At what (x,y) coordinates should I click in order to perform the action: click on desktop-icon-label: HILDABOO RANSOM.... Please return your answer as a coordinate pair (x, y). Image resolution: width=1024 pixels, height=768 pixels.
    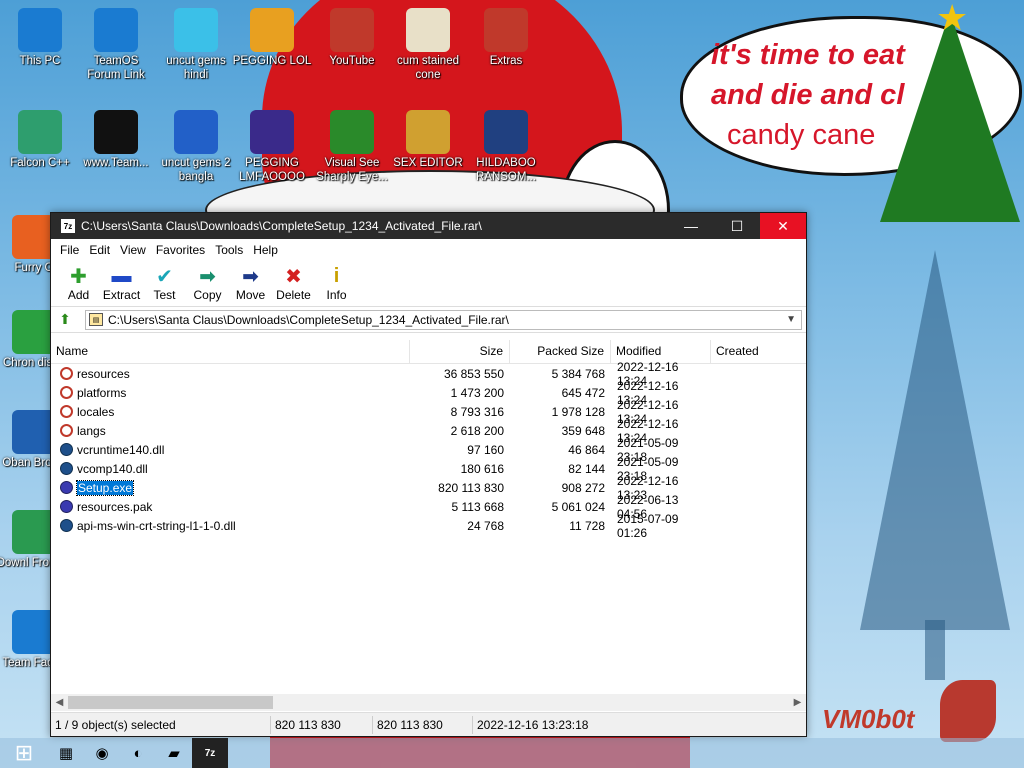
    Looking at the image, I should click on (506, 170).